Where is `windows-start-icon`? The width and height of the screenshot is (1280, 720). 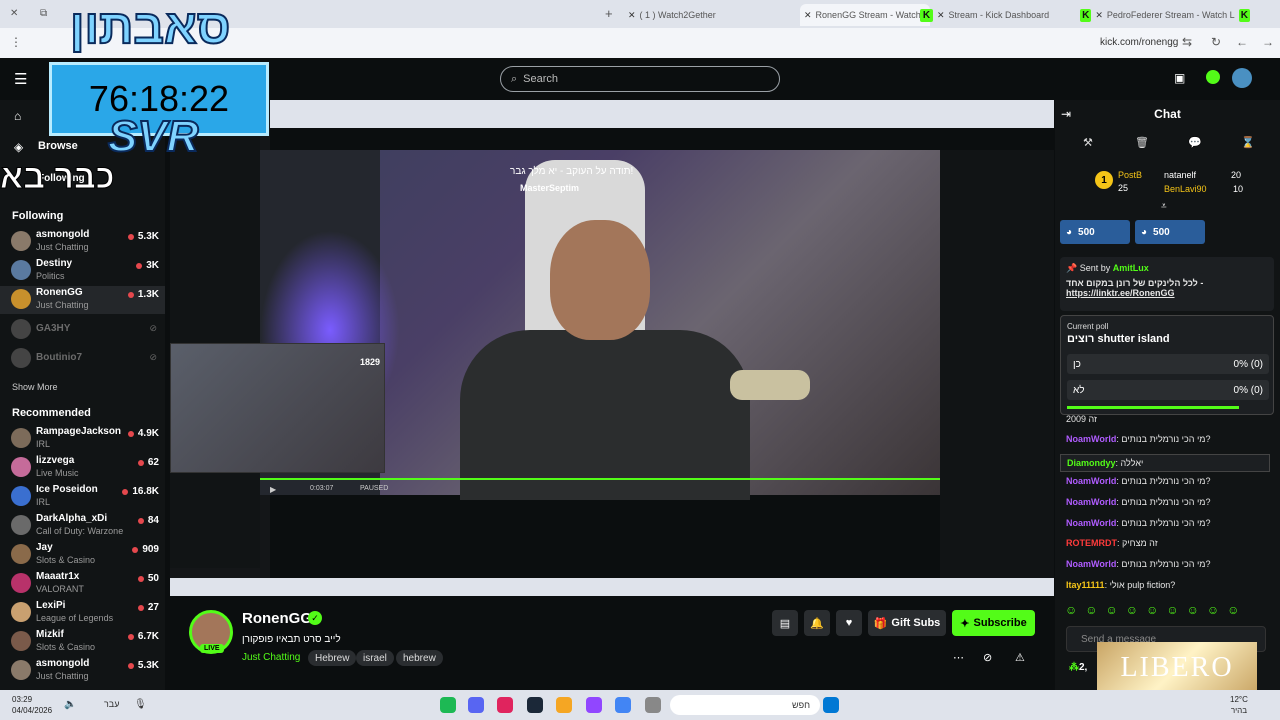 windows-start-icon is located at coordinates (831, 705).